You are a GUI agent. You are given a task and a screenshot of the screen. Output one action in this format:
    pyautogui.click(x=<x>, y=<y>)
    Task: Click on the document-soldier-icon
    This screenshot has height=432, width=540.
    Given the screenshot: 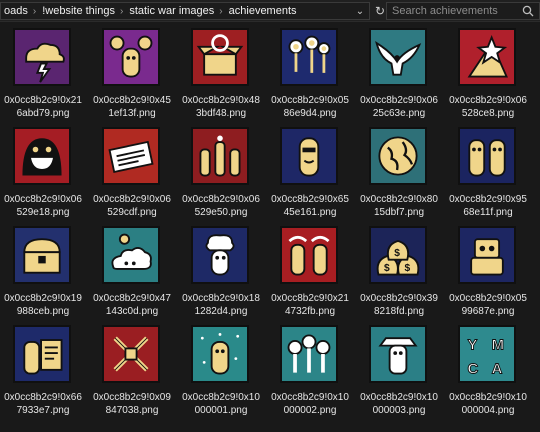 What is the action you would take?
    pyautogui.click(x=43, y=357)
    